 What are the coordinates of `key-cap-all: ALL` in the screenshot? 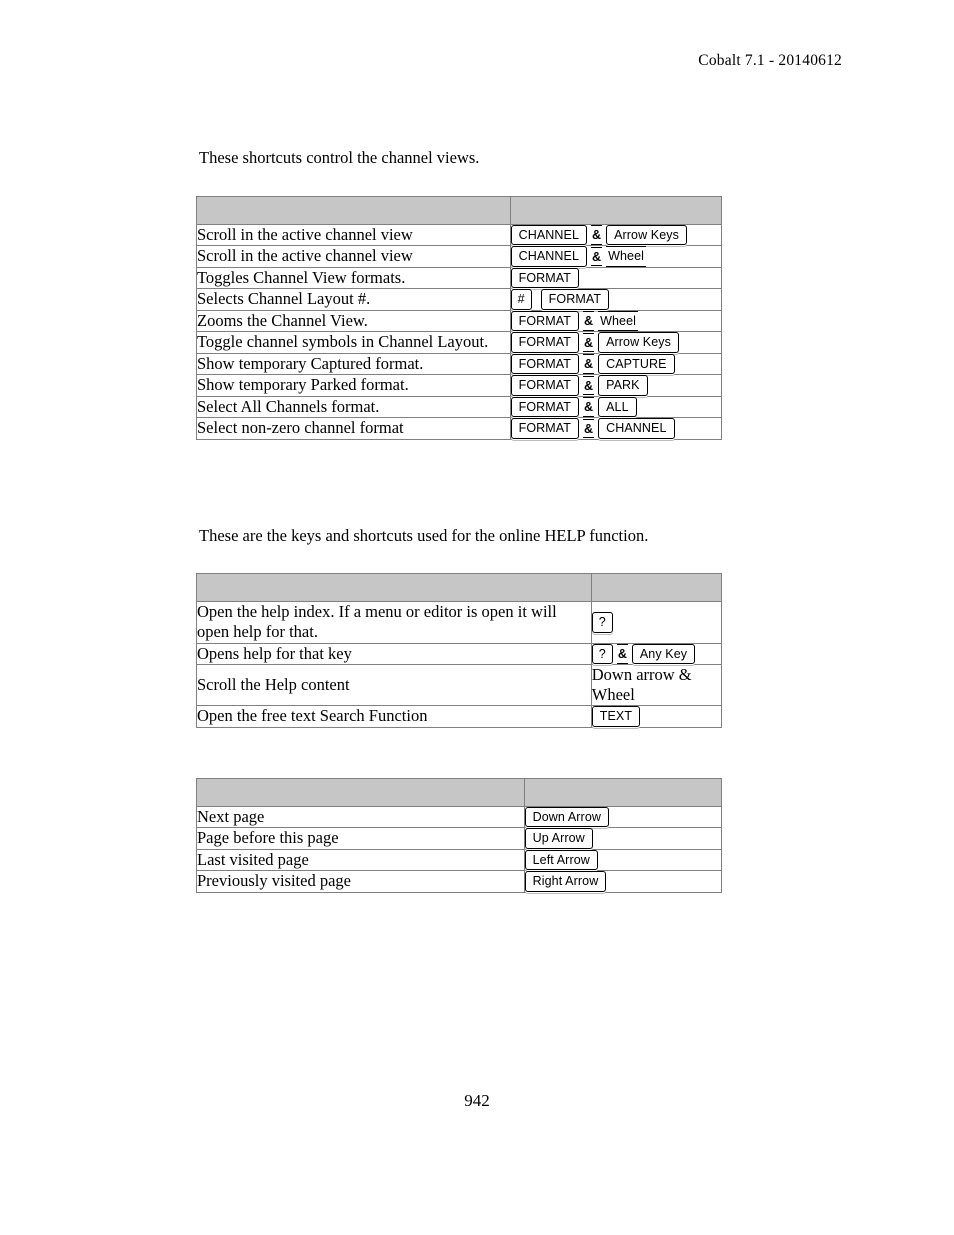 It's located at (617, 407).